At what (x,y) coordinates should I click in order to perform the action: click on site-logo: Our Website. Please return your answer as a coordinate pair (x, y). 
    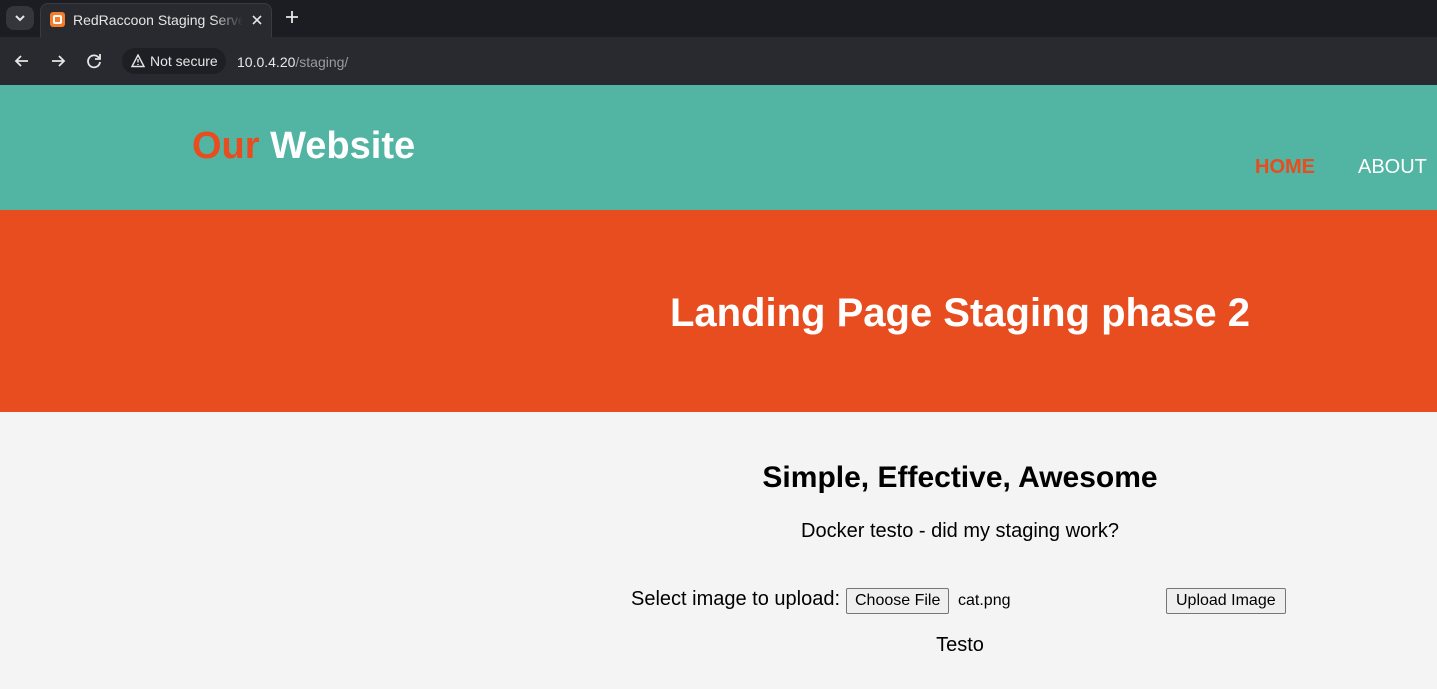
    Looking at the image, I should click on (303, 146).